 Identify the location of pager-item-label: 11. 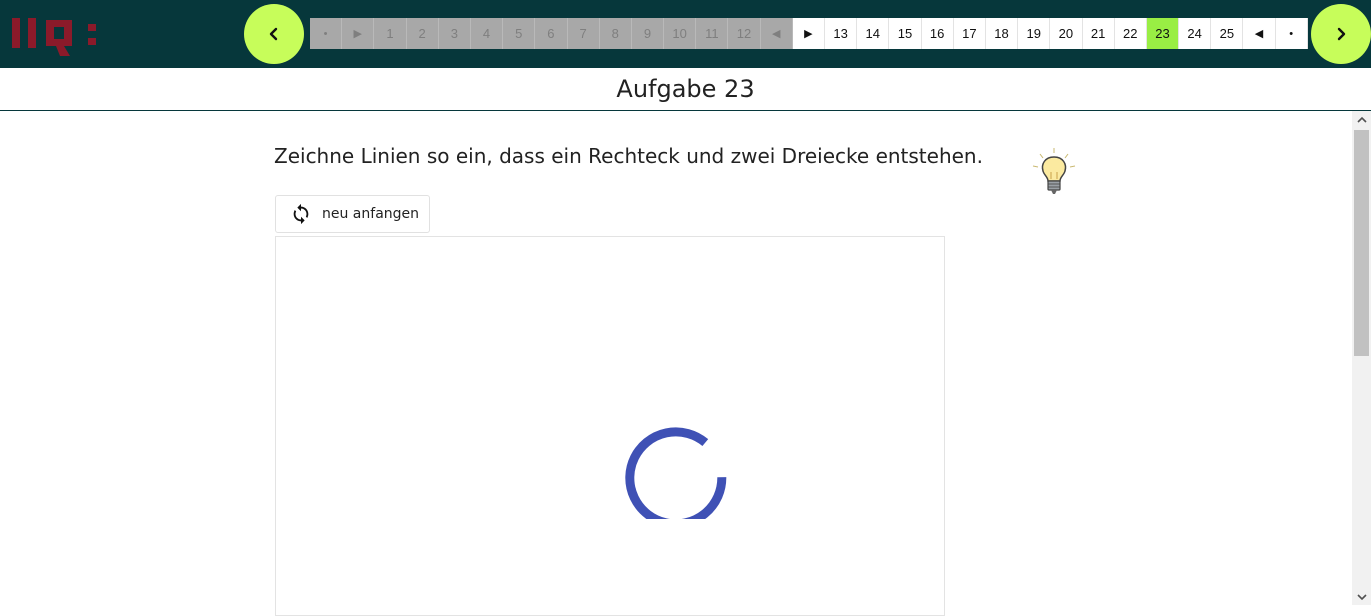
(712, 33).